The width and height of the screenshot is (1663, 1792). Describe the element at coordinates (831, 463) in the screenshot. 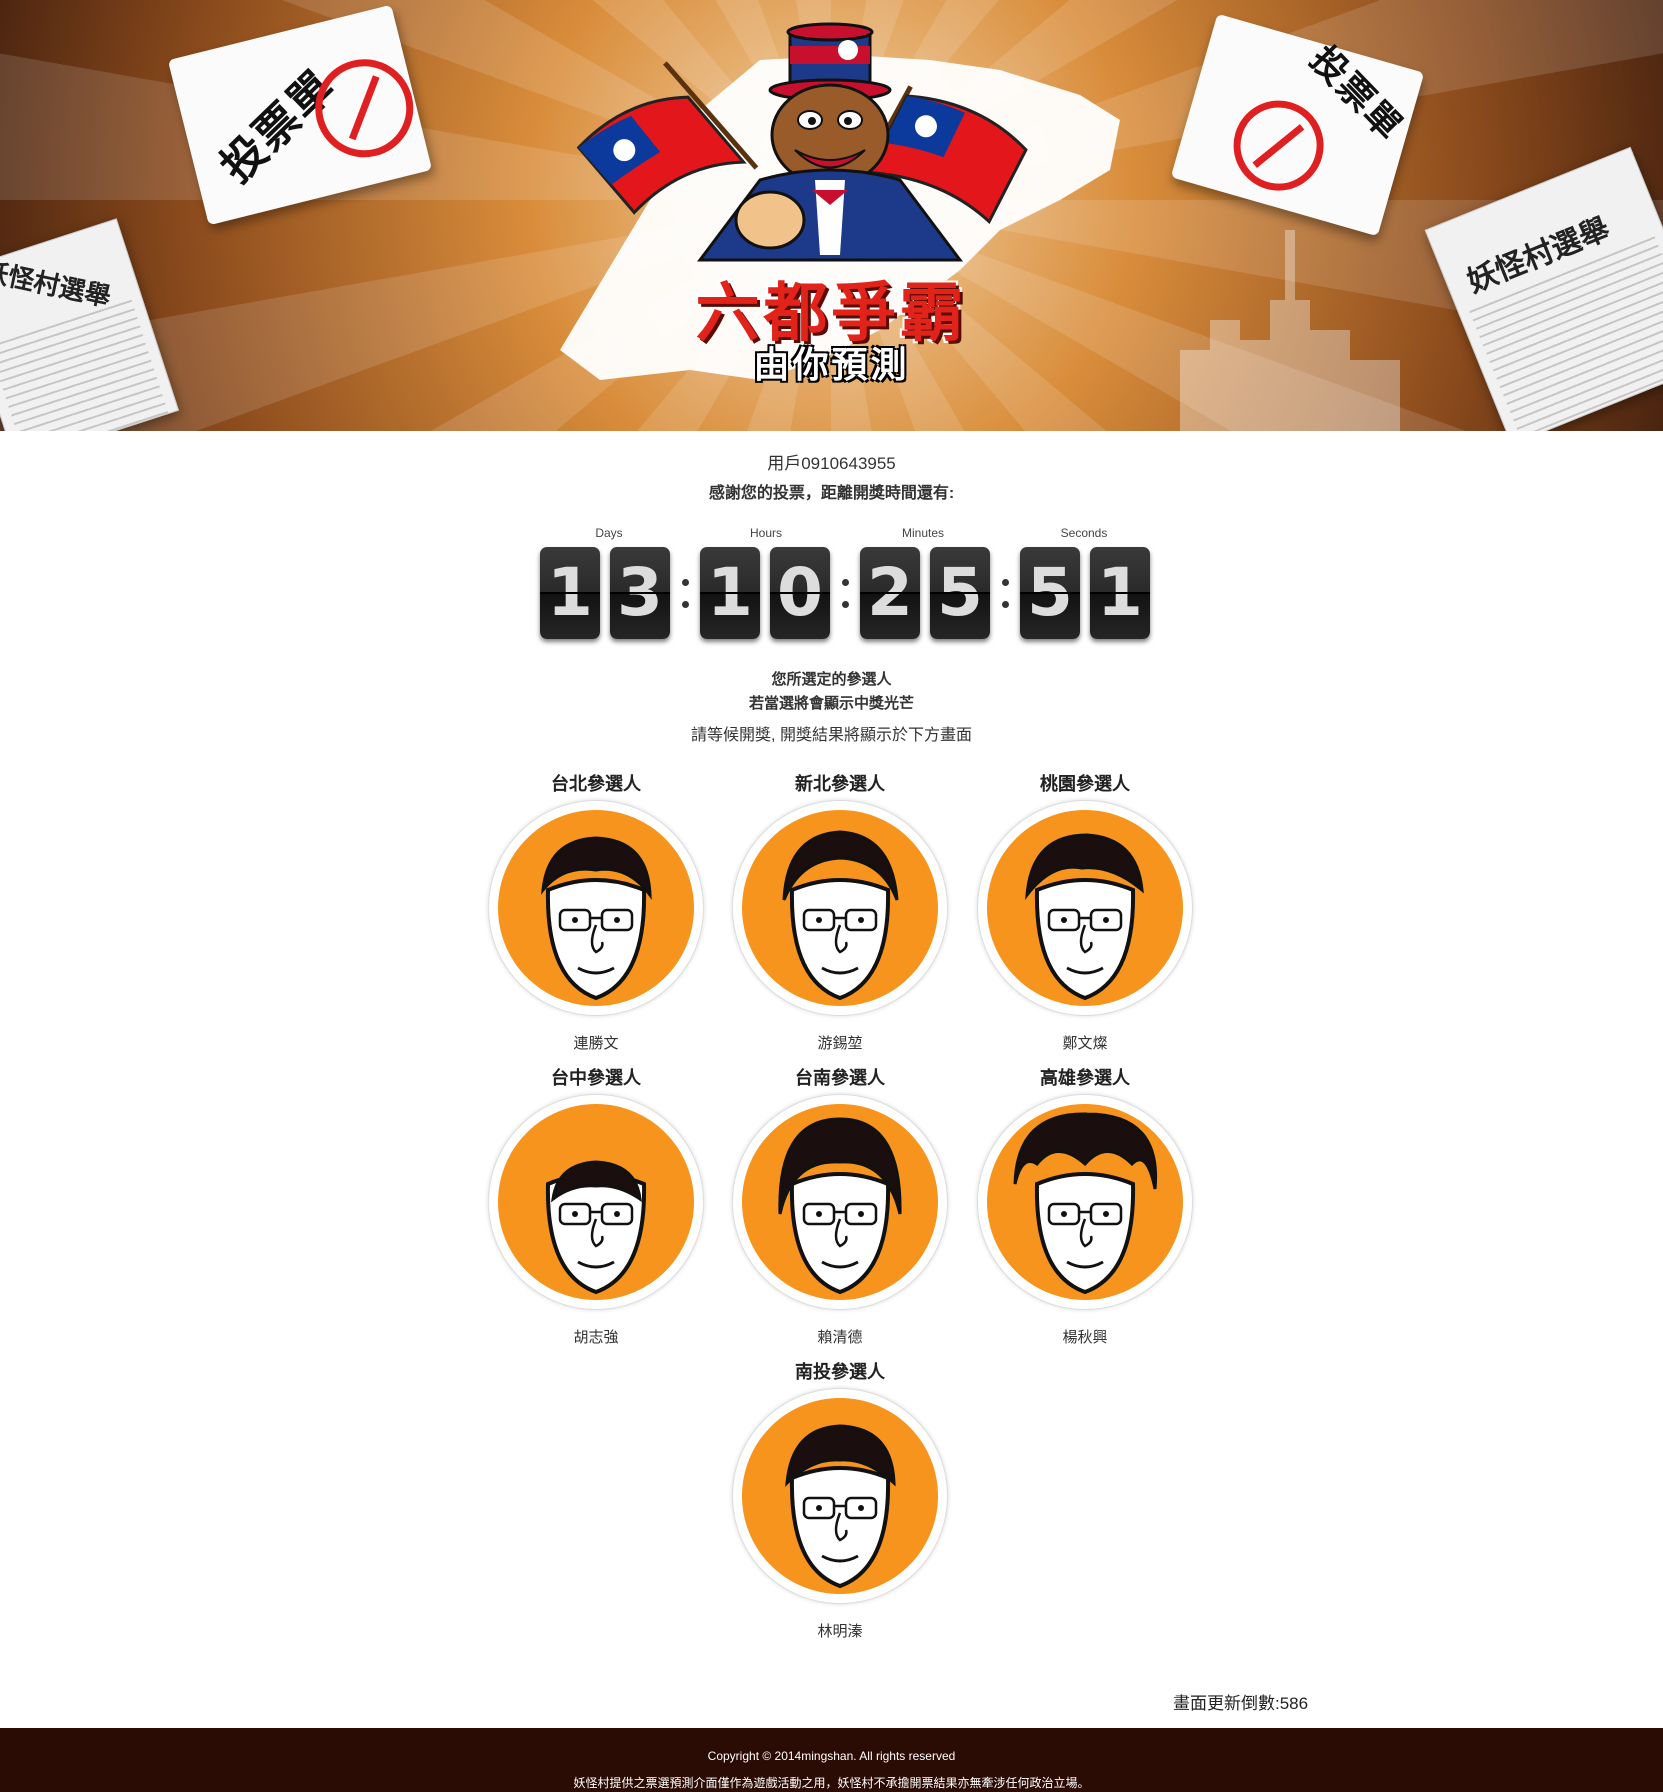

I see `user-id: 用戶0910643955` at that location.